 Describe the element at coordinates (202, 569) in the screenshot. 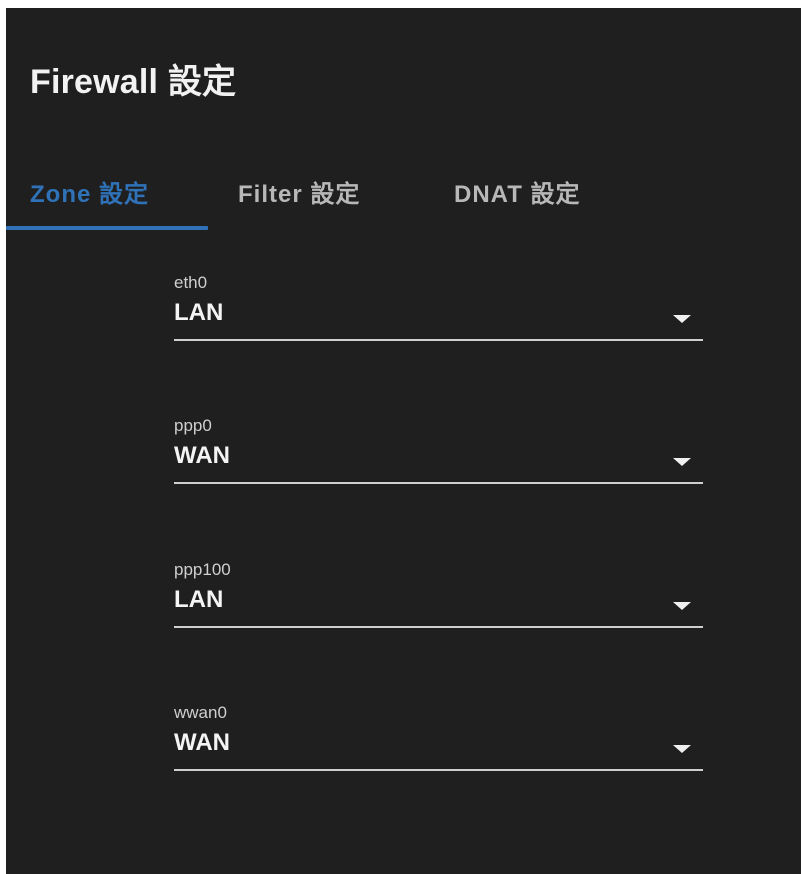

I see `zone-label-ppp100: ppp100` at that location.